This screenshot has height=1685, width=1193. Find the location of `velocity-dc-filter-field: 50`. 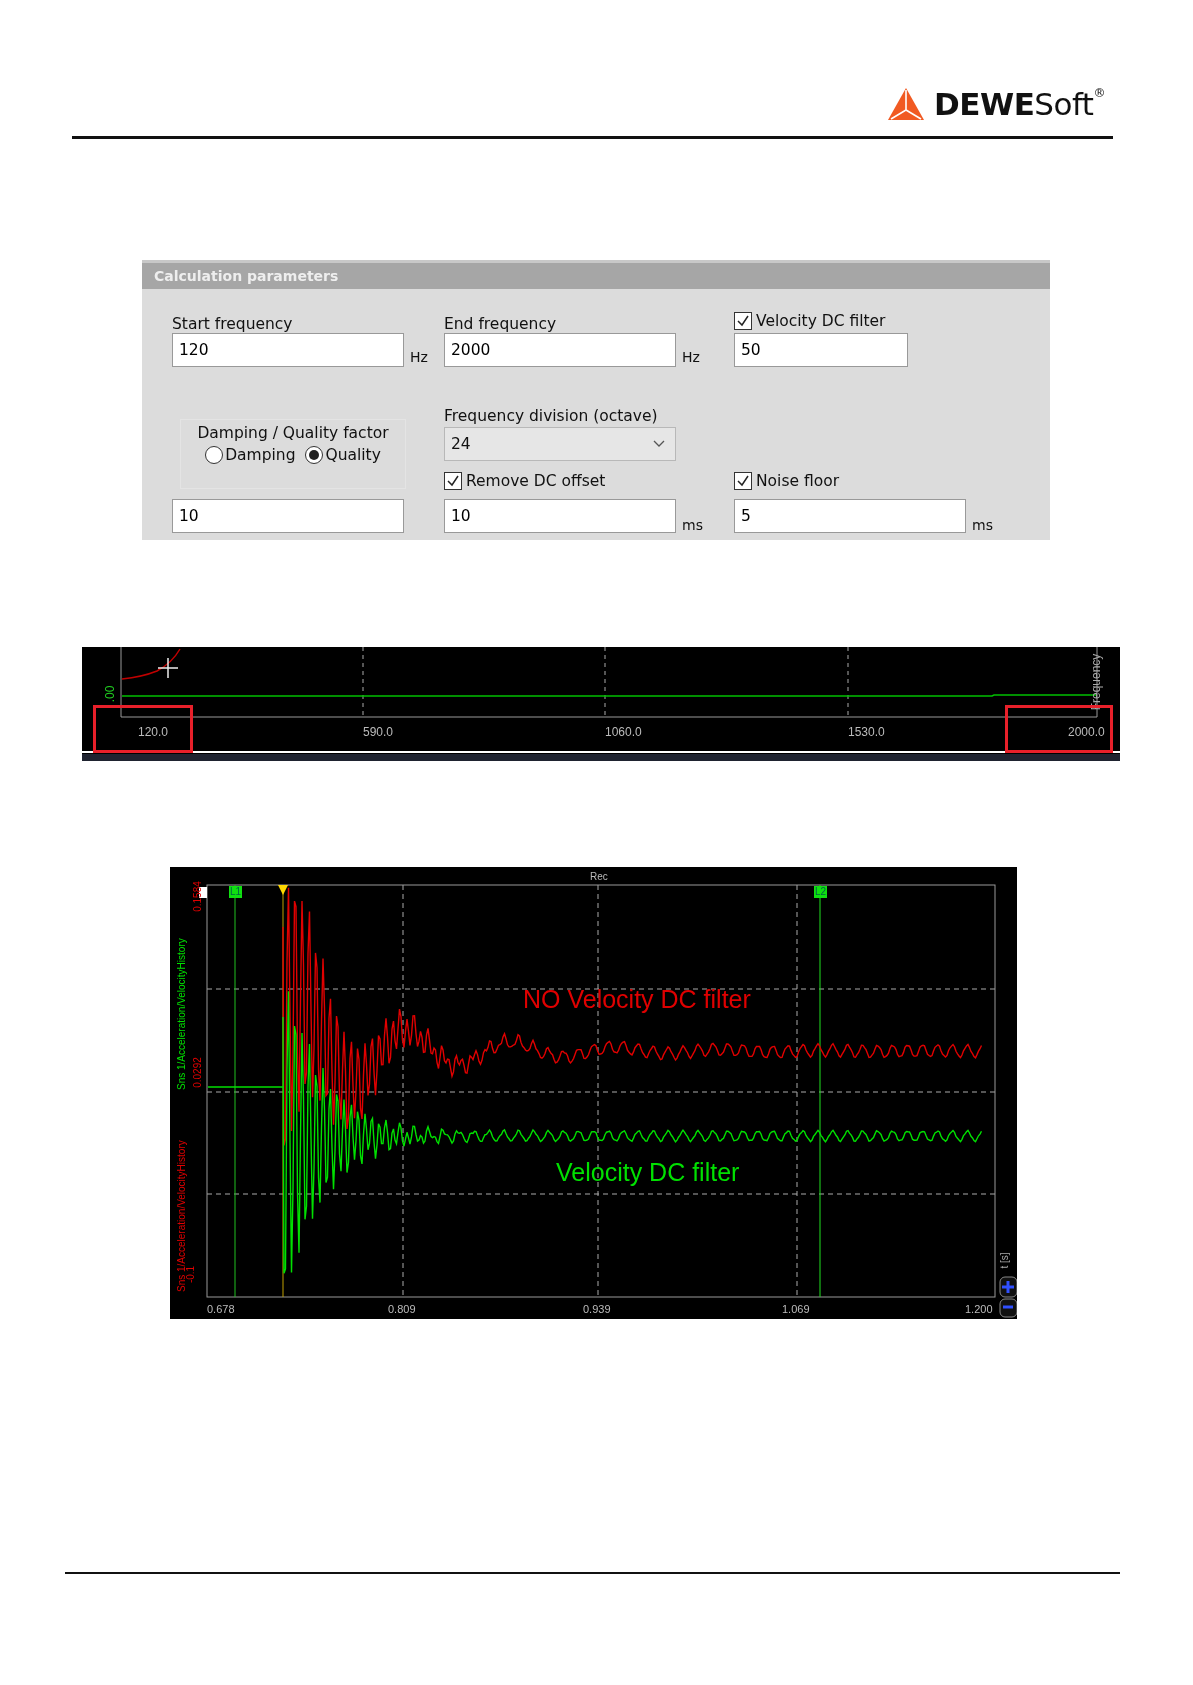

velocity-dc-filter-field: 50 is located at coordinates (821, 350).